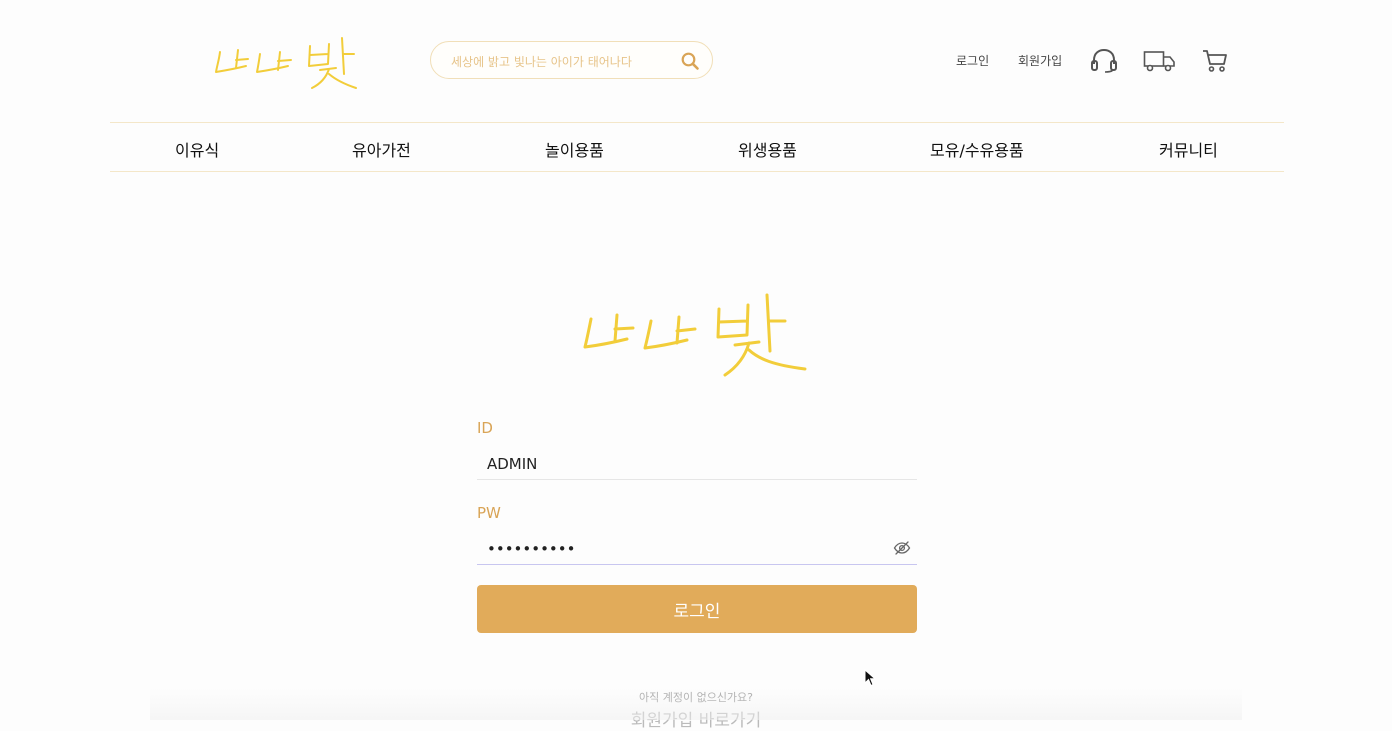 The height and width of the screenshot is (731, 1392). I want to click on pw-label: PW, so click(489, 513).